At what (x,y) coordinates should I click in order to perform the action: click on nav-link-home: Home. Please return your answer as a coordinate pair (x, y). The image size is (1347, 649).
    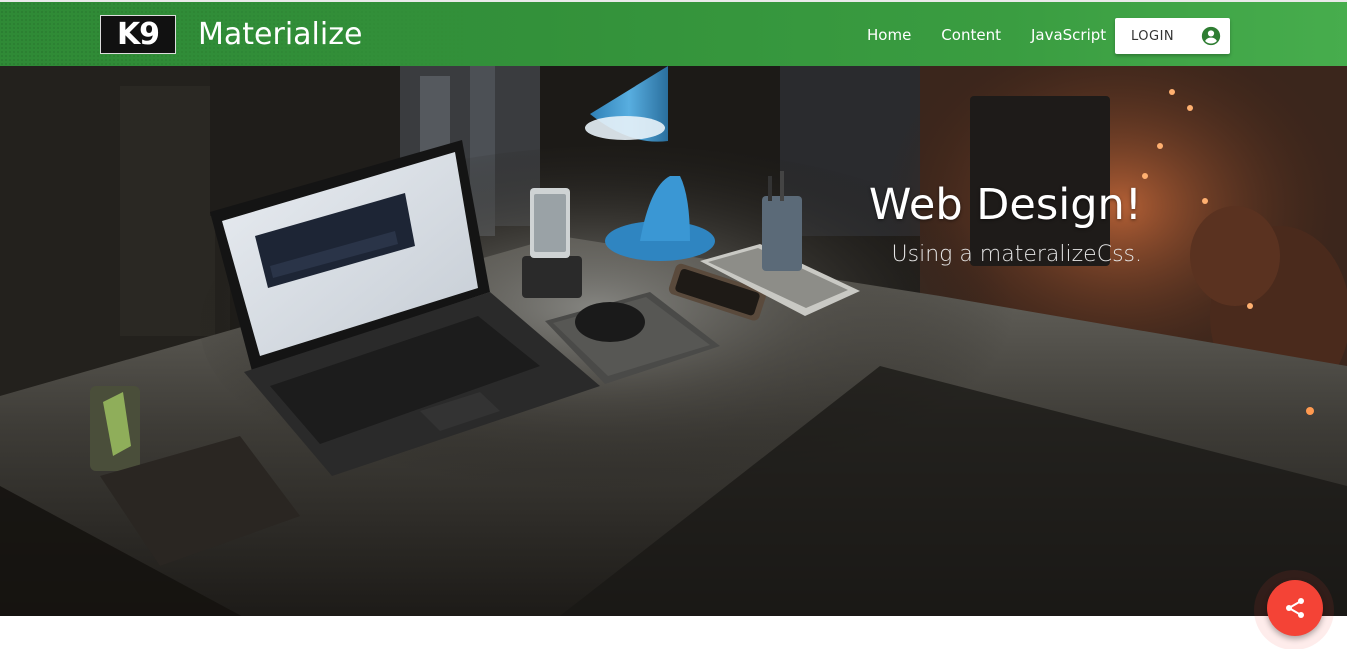
    Looking at the image, I should click on (889, 35).